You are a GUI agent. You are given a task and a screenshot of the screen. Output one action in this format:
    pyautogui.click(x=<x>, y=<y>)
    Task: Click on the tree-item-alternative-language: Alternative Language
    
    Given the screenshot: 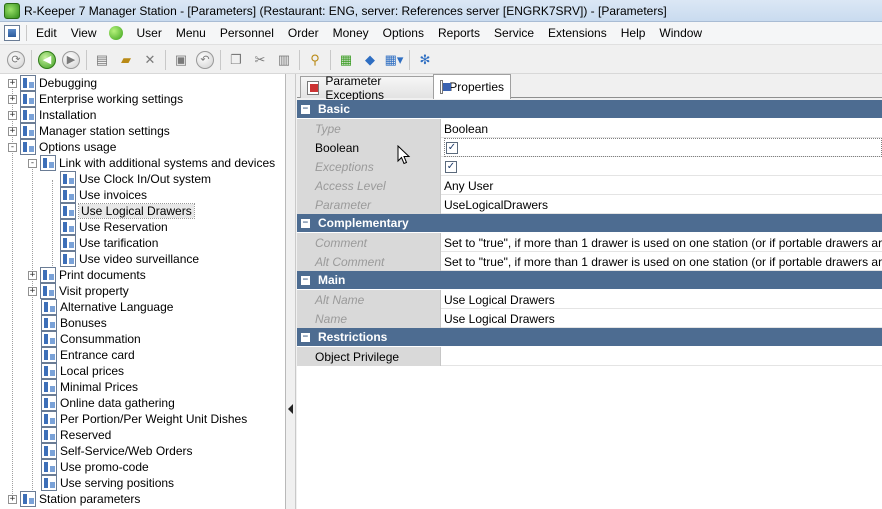 What is the action you would take?
    pyautogui.click(x=107, y=307)
    